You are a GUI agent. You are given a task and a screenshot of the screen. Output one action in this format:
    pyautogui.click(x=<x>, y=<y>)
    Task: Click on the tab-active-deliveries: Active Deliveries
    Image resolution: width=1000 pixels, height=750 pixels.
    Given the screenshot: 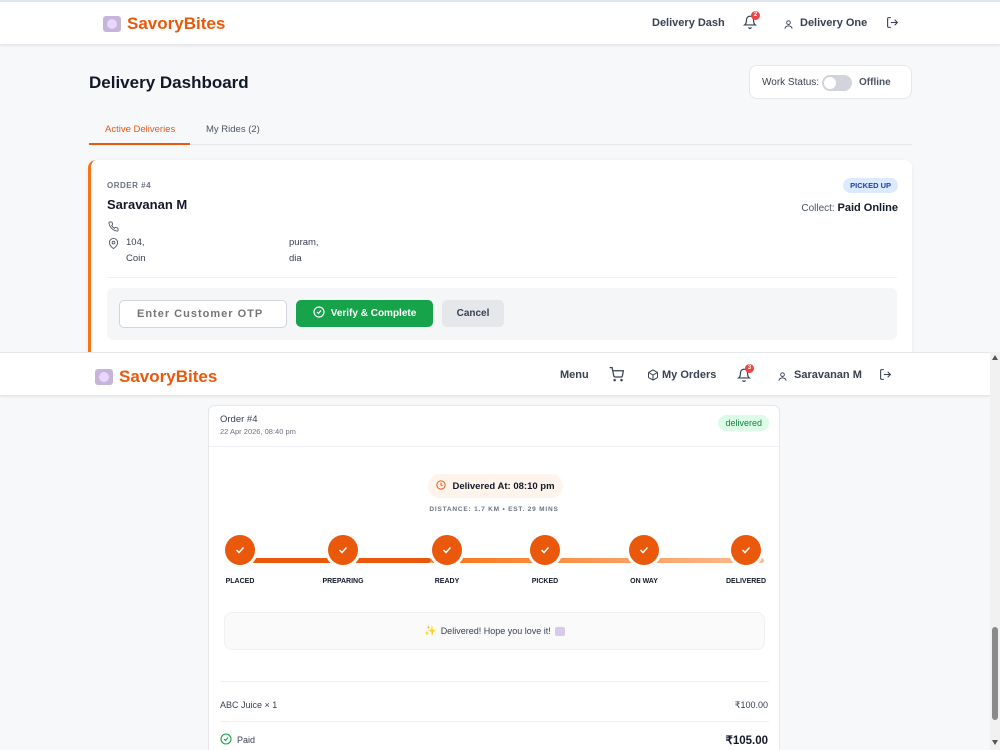 What is the action you would take?
    pyautogui.click(x=140, y=129)
    